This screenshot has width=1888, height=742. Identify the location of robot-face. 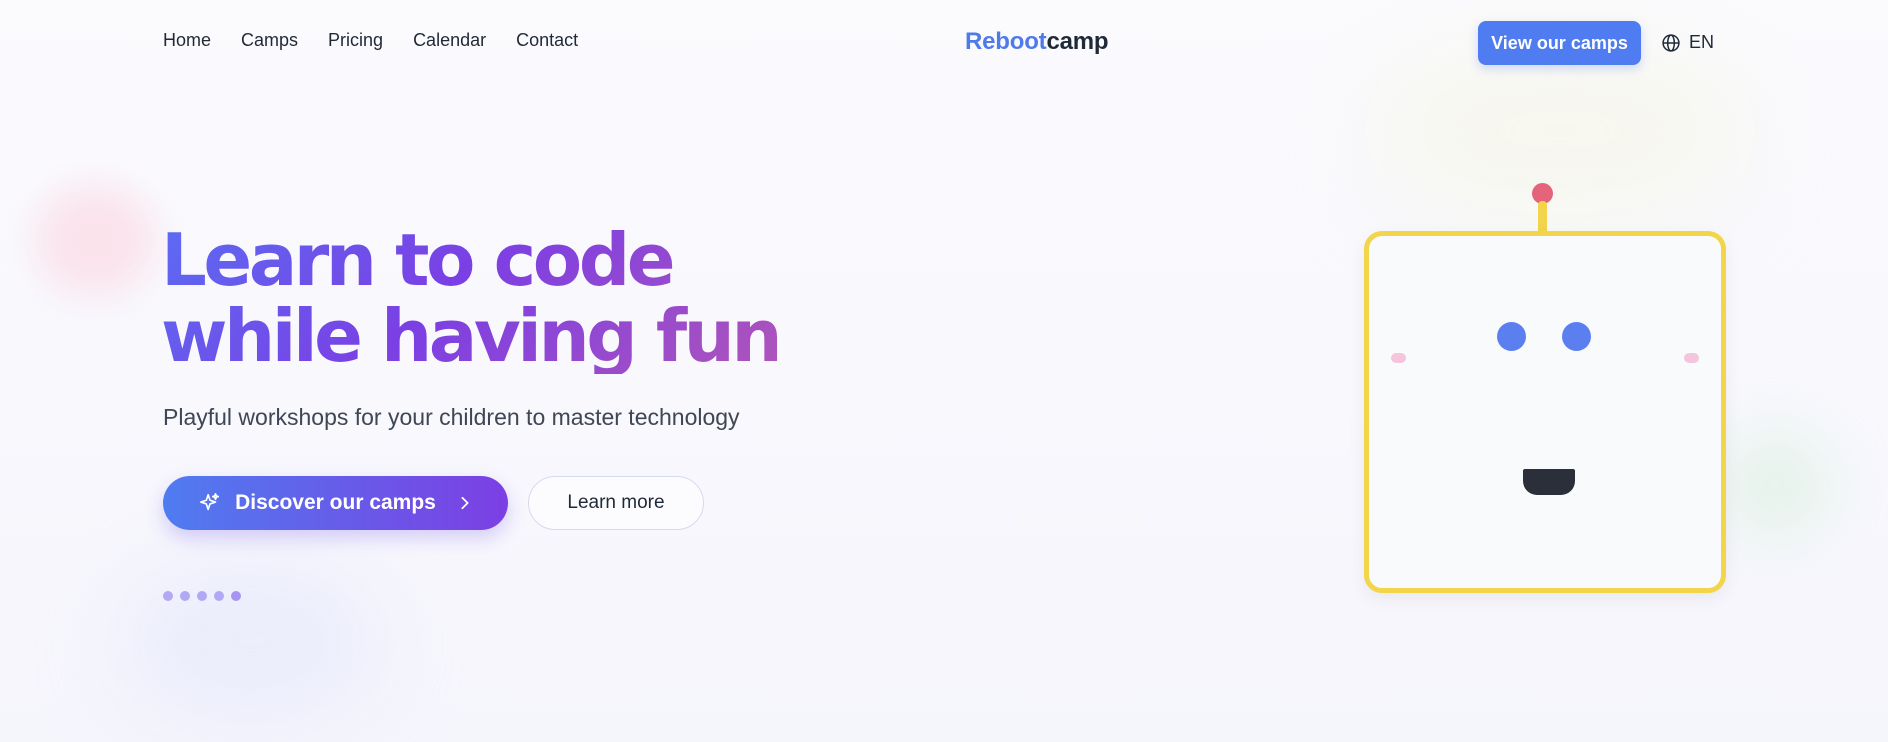
(1545, 412).